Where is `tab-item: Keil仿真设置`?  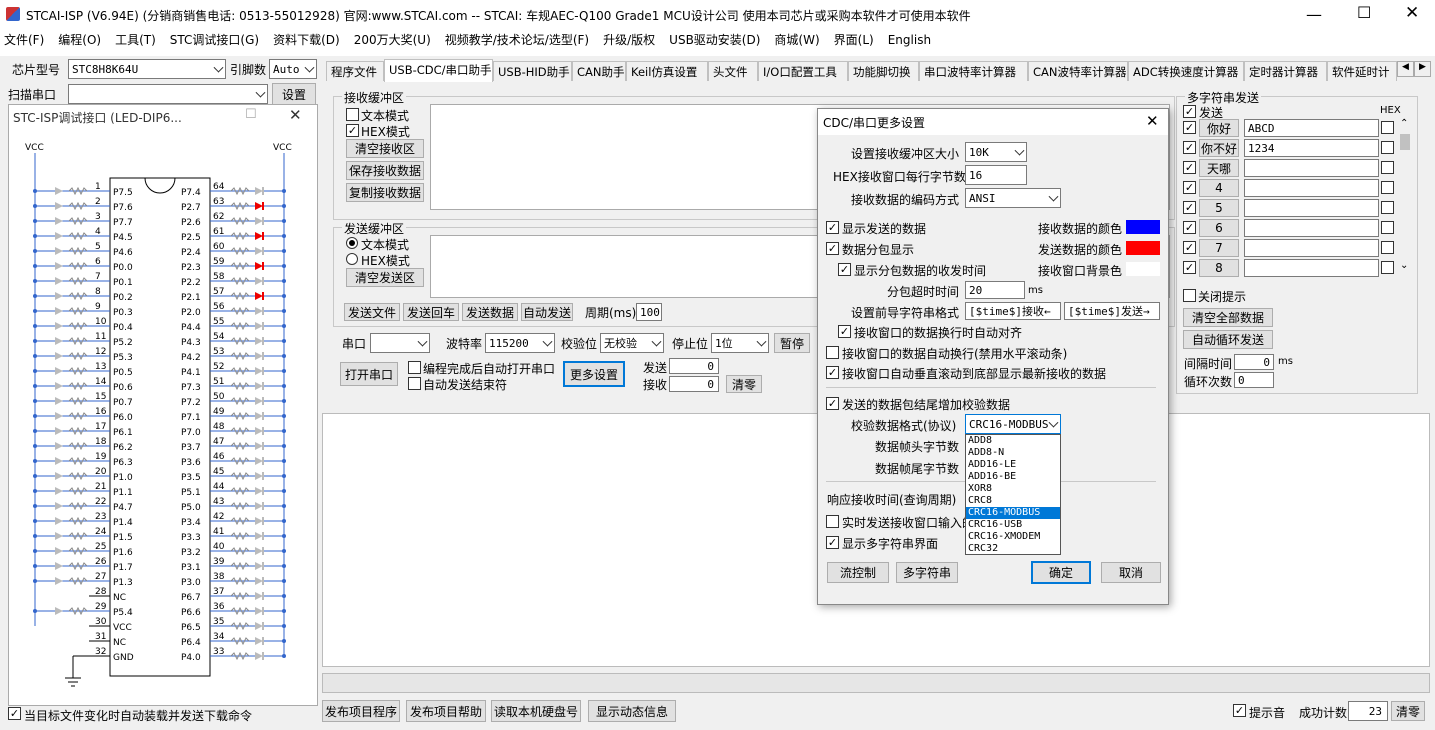
tab-item: Keil仿真设置 is located at coordinates (667, 71).